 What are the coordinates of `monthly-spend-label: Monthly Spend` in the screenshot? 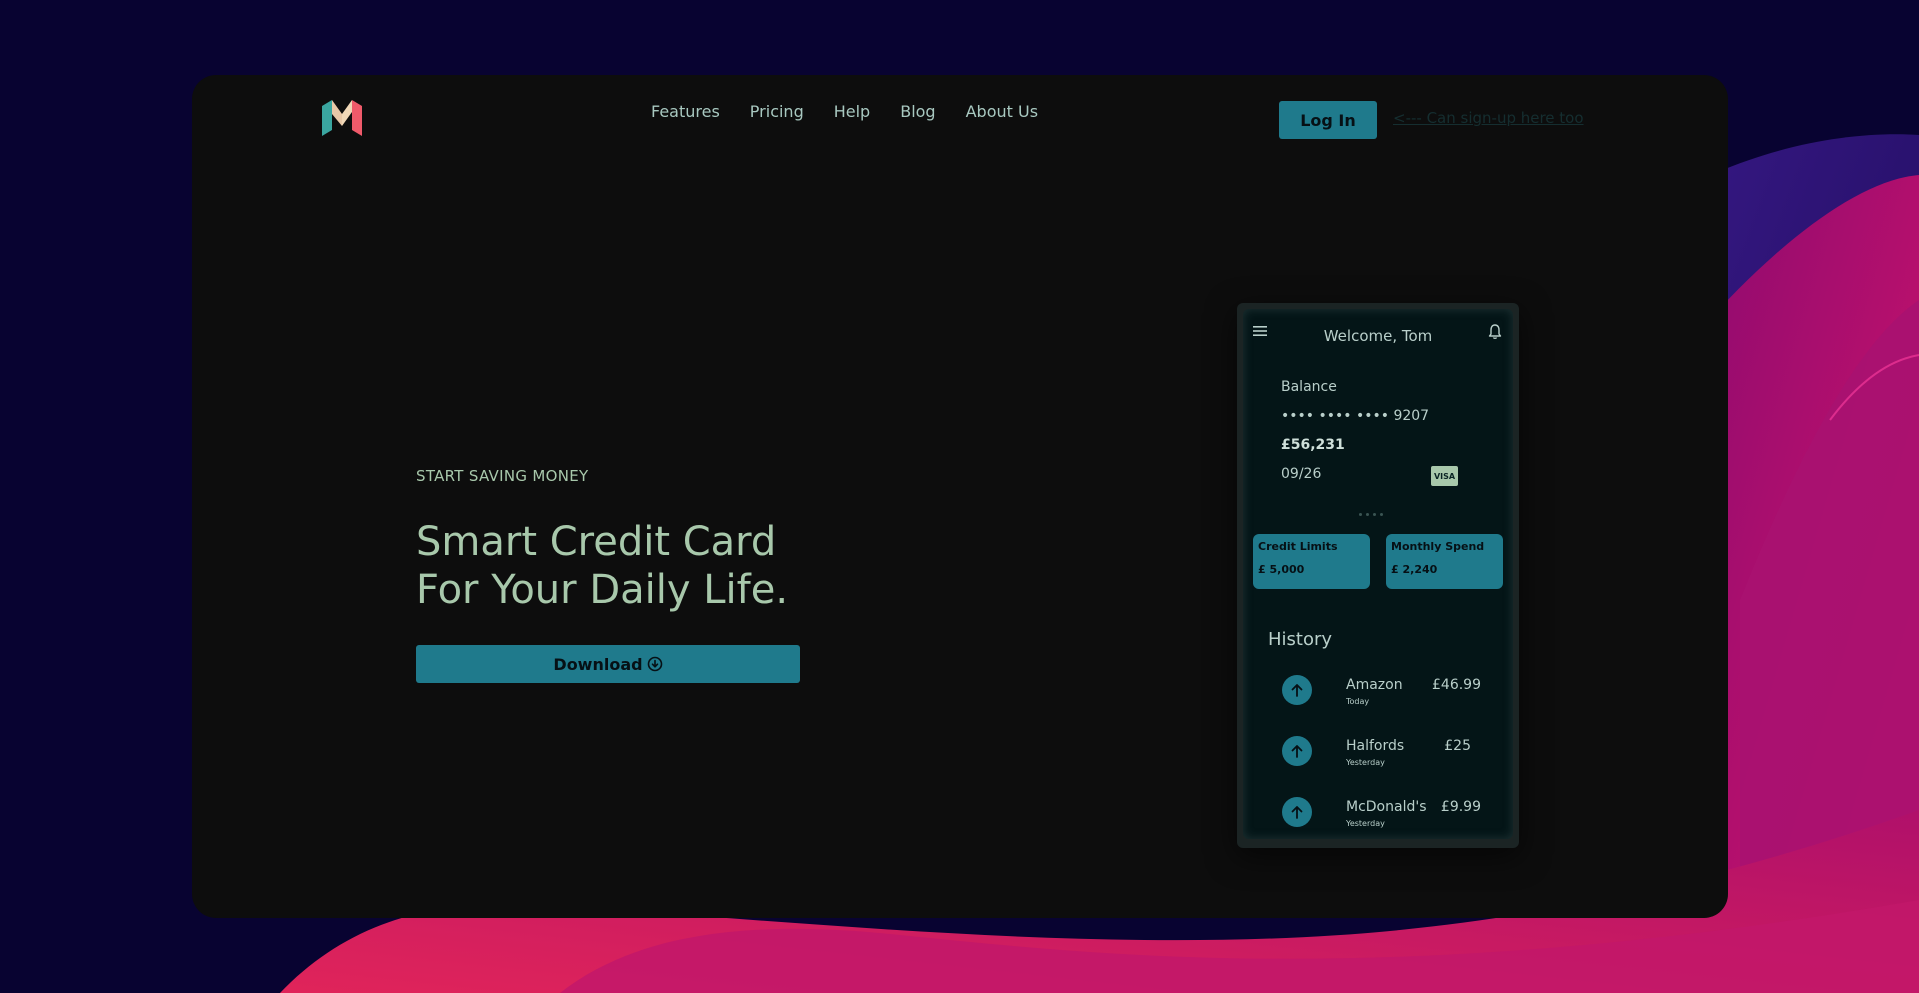 It's located at (1438, 546).